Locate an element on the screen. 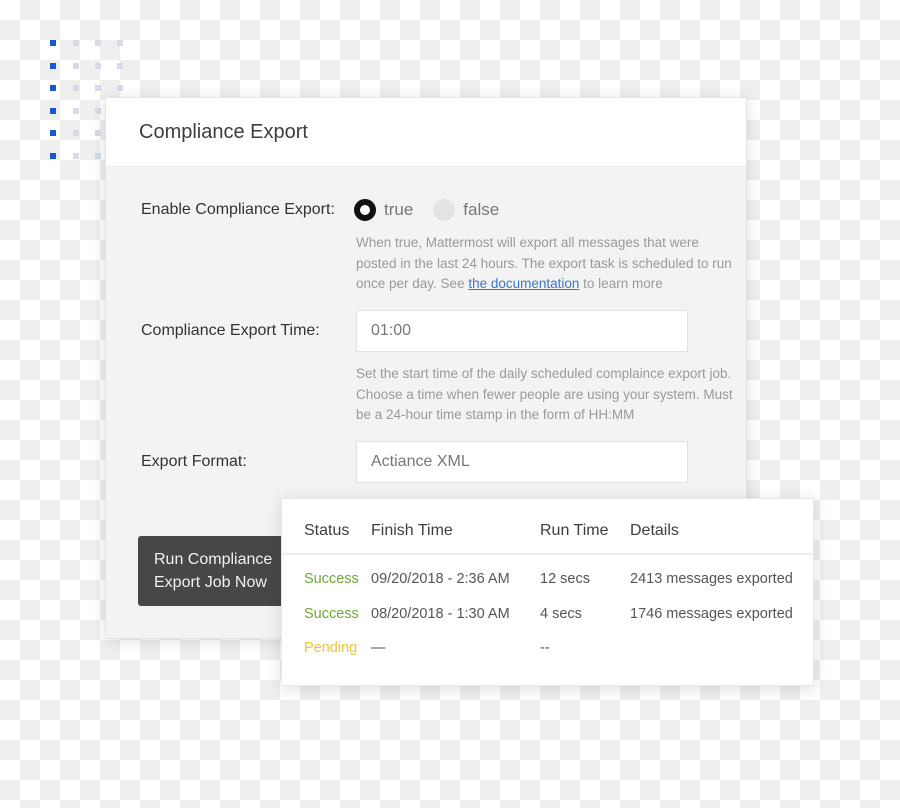 Image resolution: width=900 pixels, height=808 pixels. status-cell: Pending is located at coordinates (331, 648).